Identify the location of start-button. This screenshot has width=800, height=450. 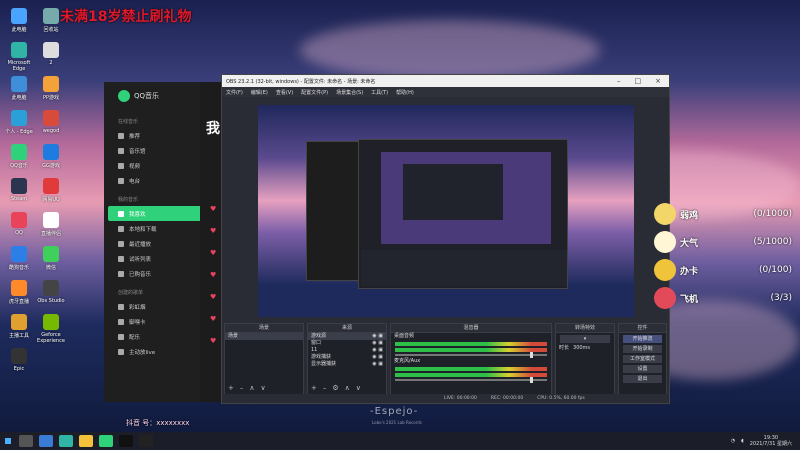
(8, 441).